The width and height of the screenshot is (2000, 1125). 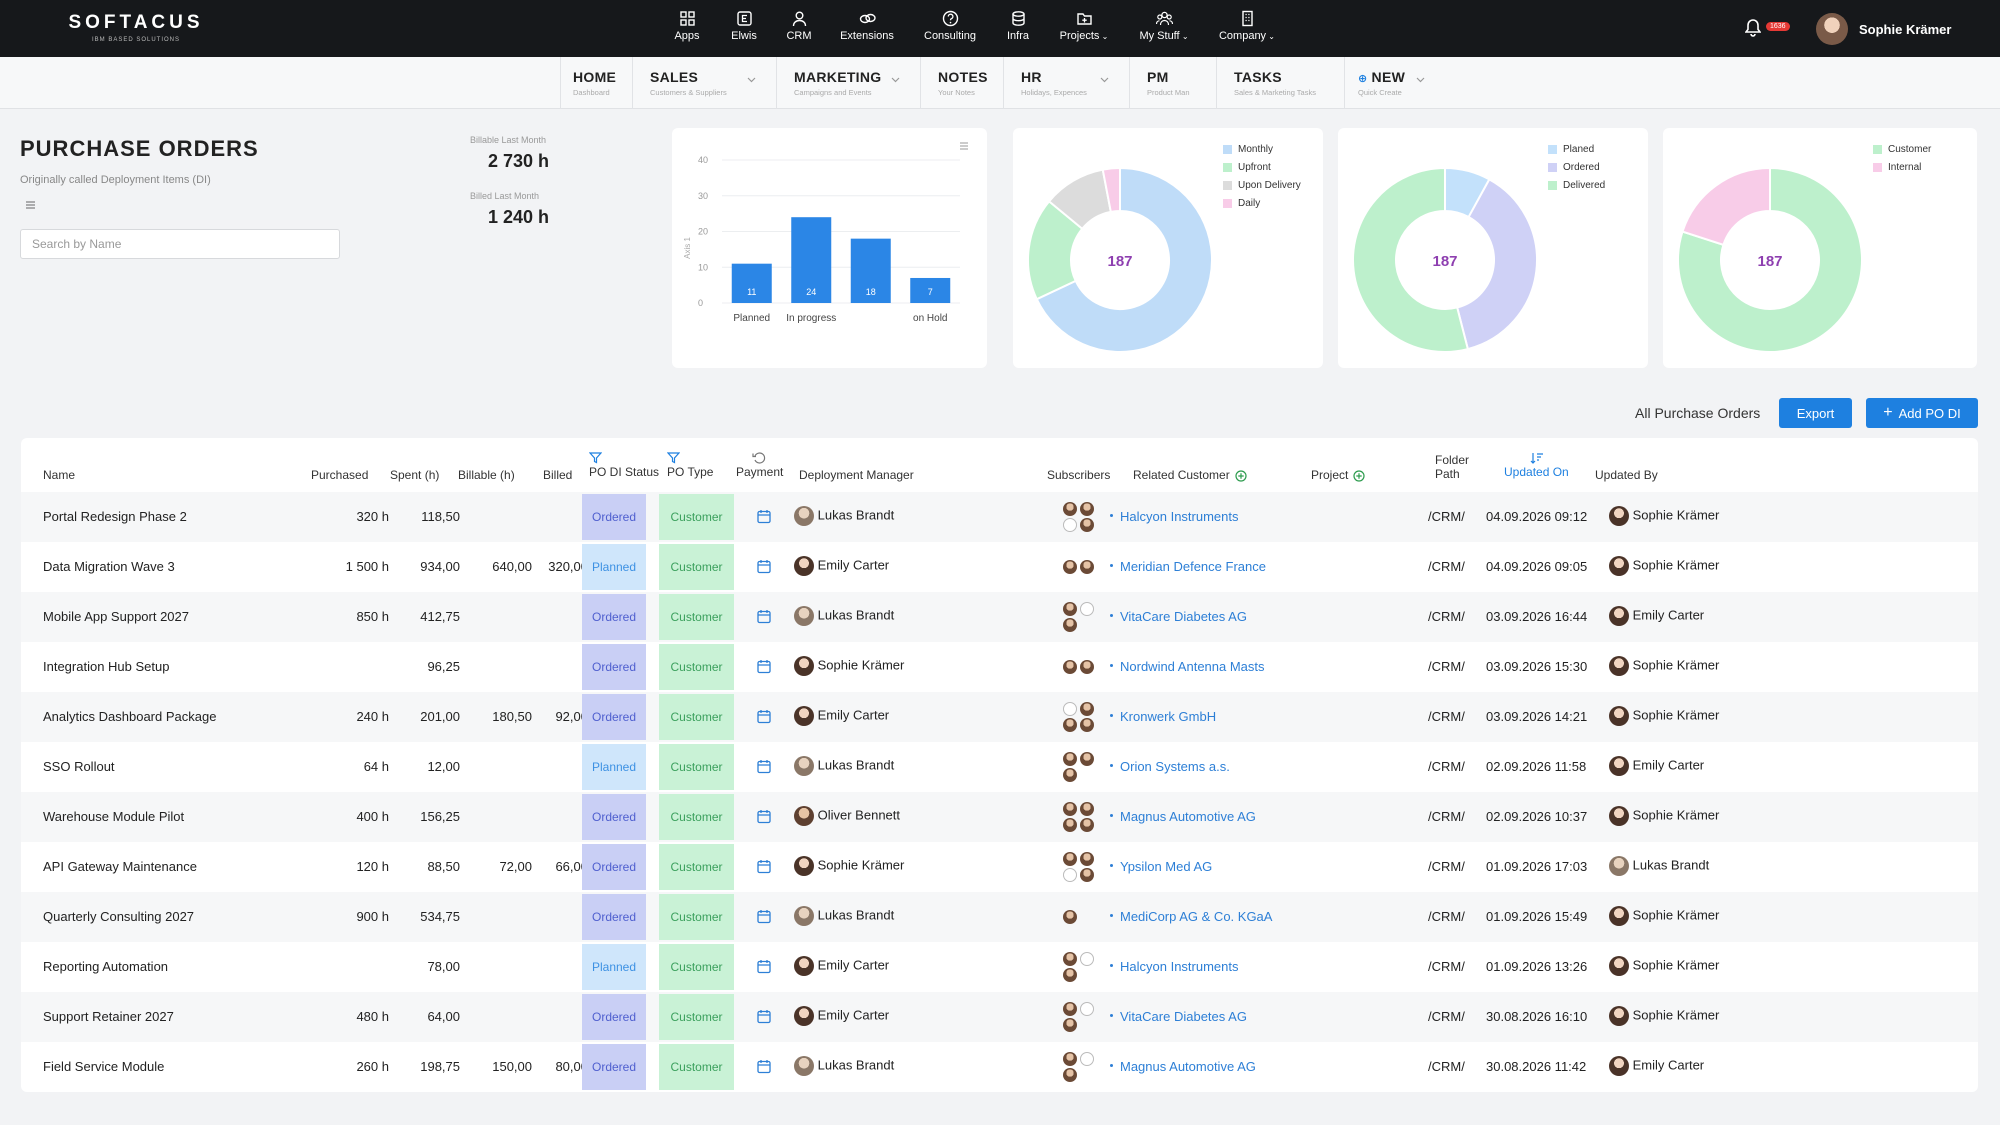 What do you see at coordinates (705, 83) in the screenshot?
I see `nav-item-sales: SALES Customers & Suppliers` at bounding box center [705, 83].